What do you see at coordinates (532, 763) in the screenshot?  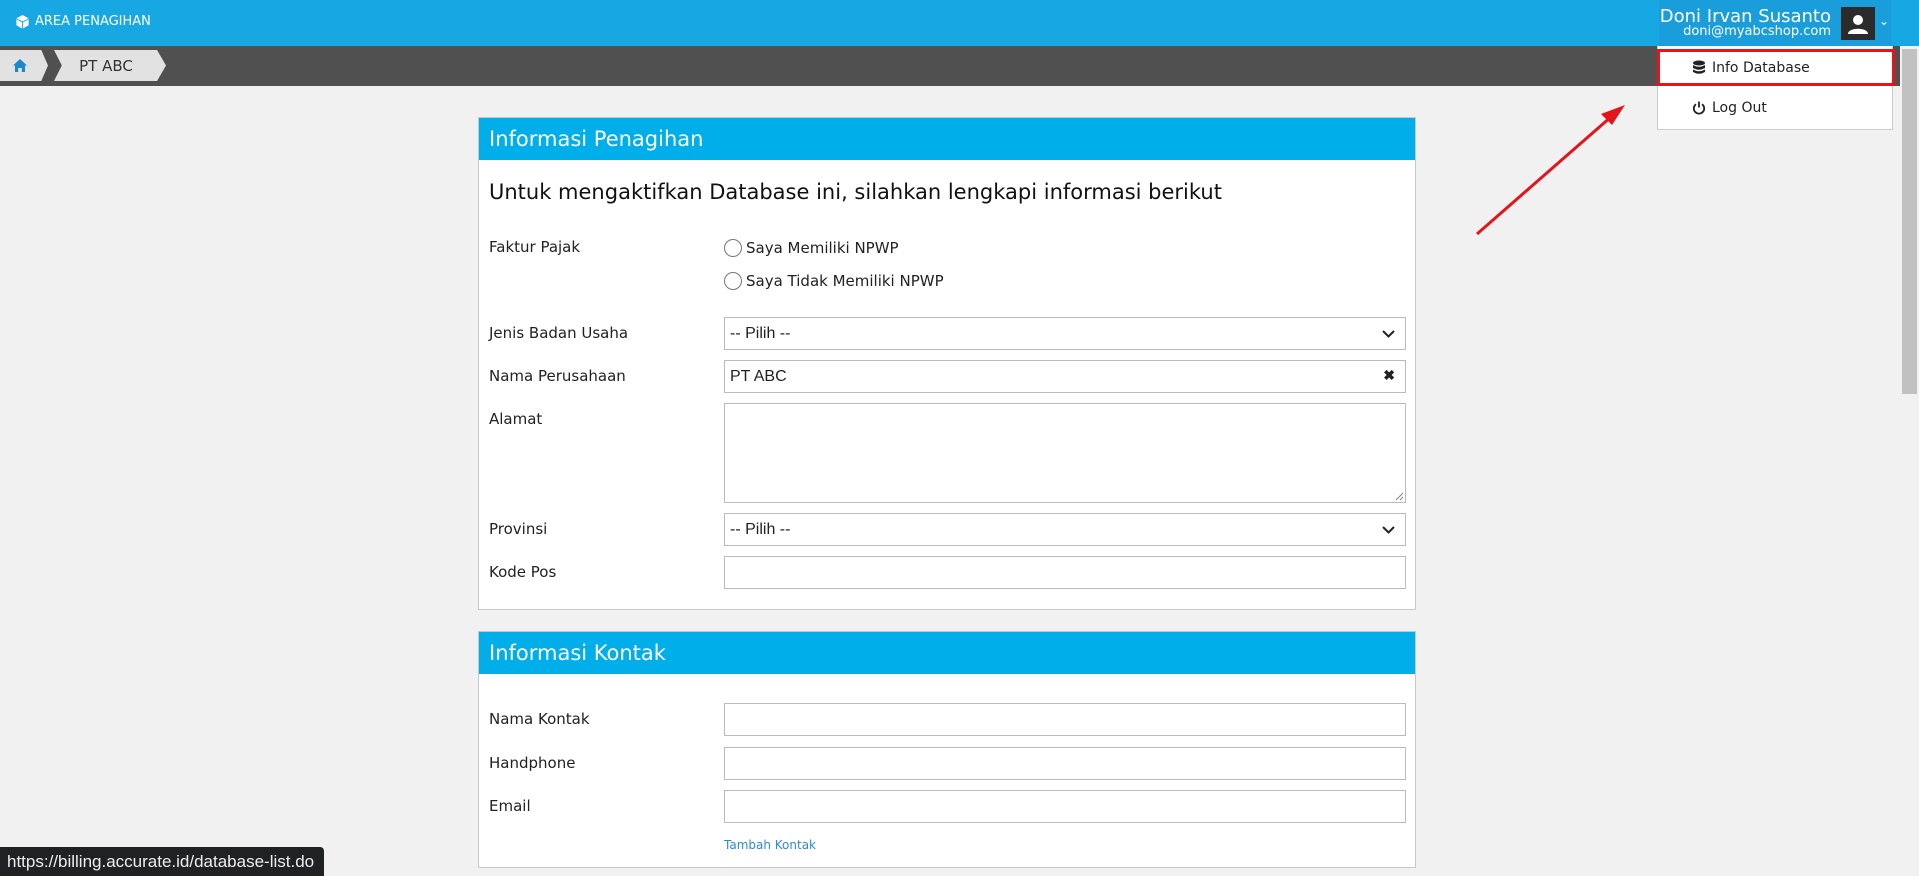 I see `phone-label: Handphone` at bounding box center [532, 763].